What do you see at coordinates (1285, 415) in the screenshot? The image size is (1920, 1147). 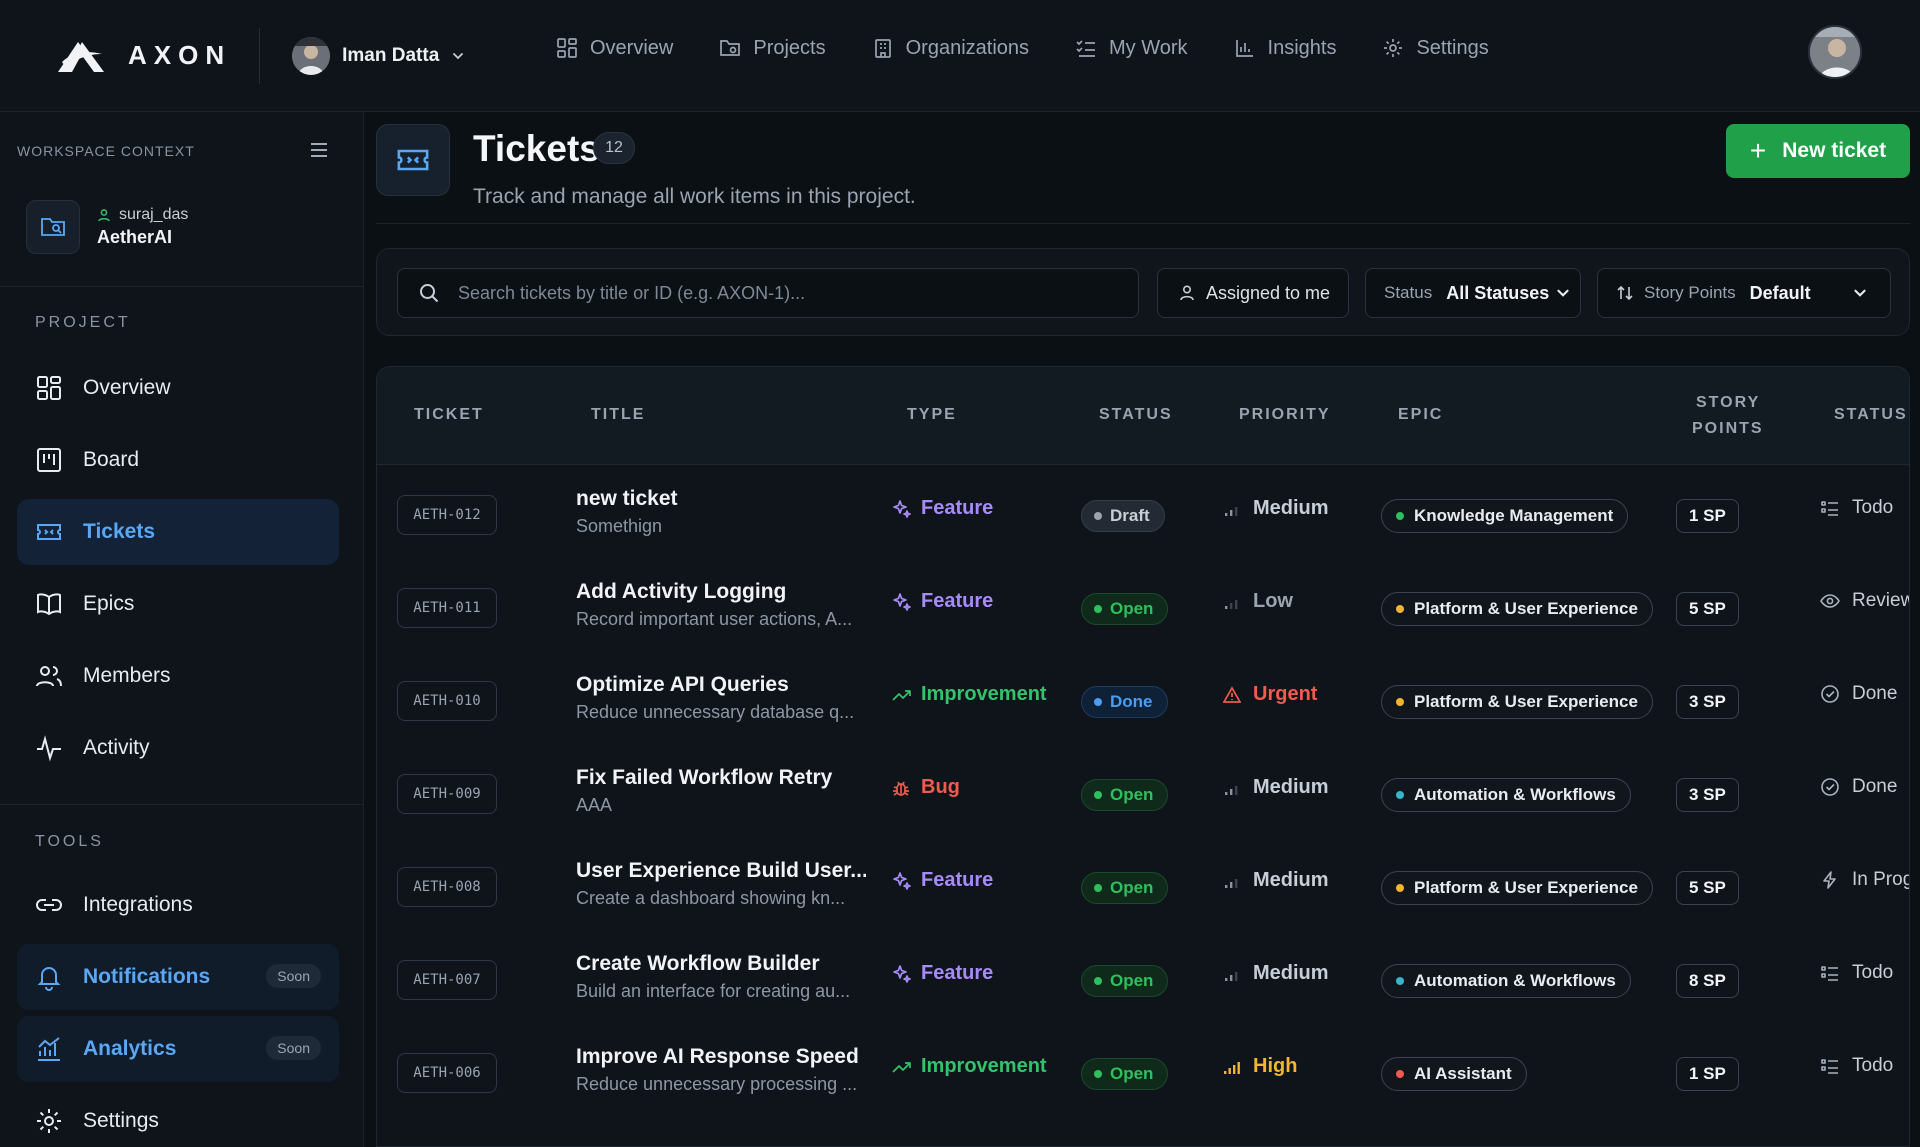 I see `column-header-priority: PRIORITY` at bounding box center [1285, 415].